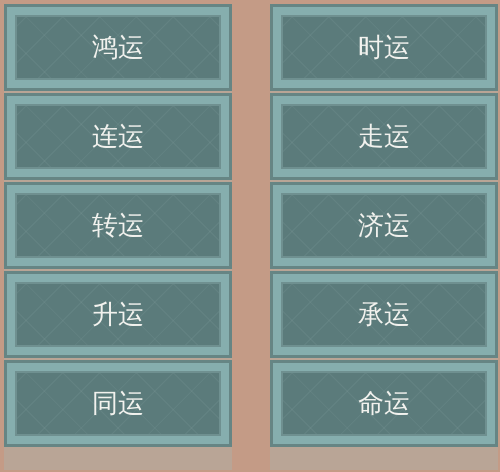  I want to click on word-tile: 鸿运, so click(118, 47).